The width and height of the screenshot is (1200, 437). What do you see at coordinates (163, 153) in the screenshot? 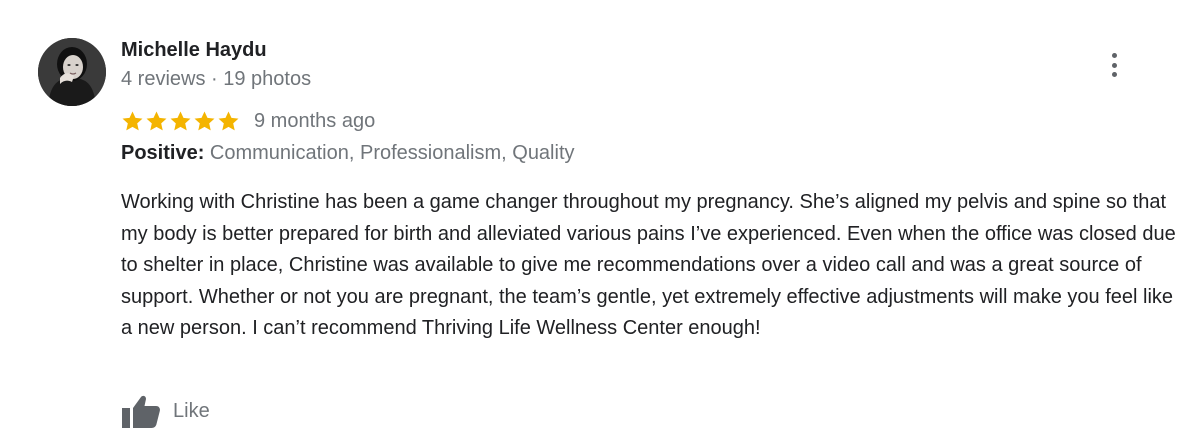
I see `positive-label: Positive:` at bounding box center [163, 153].